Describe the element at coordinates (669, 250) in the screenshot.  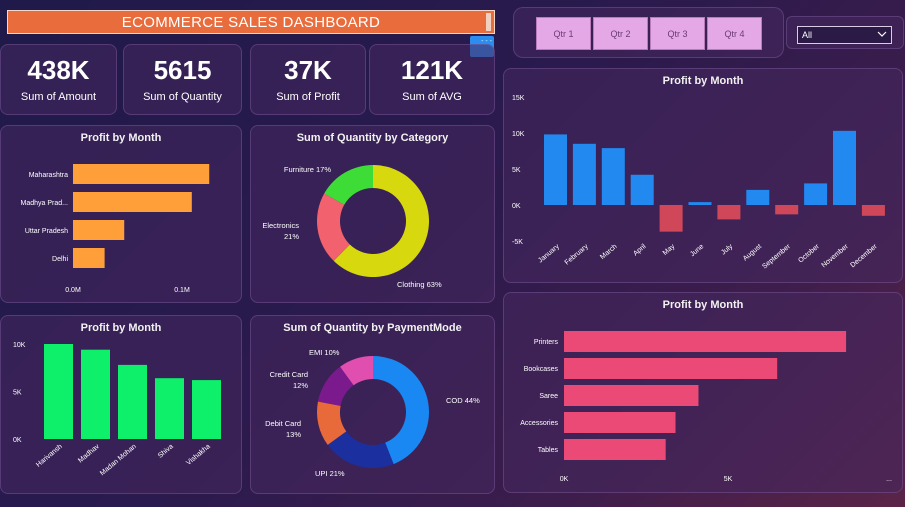
I see `category-label: May` at that location.